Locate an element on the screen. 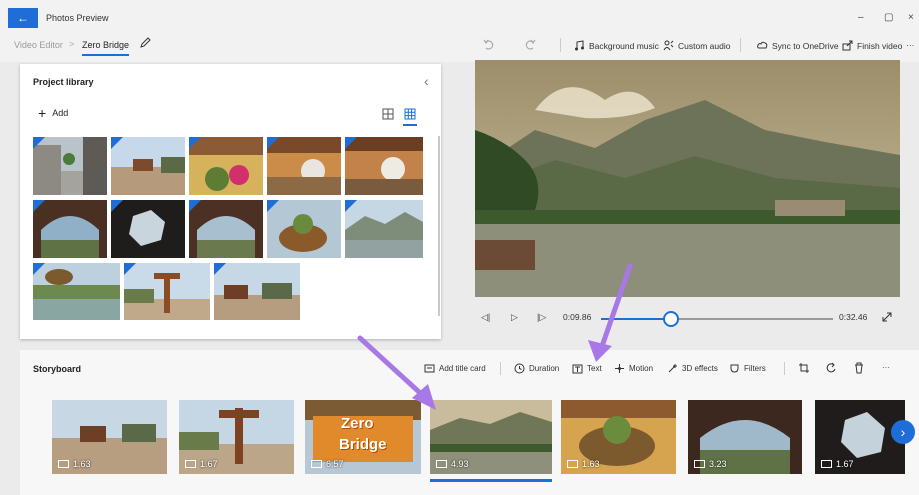  add-title-card-button: Add title card is located at coordinates (455, 368).